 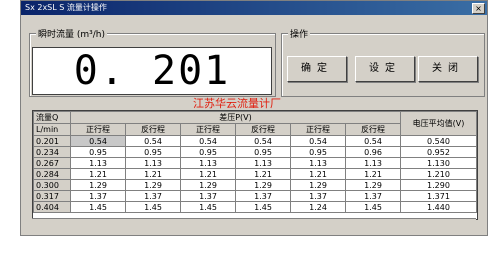 I want to click on table-row: 0.234 0.95 0.95 0.95 0.95 0.95 0.96 0.952, so click(x=255, y=152).